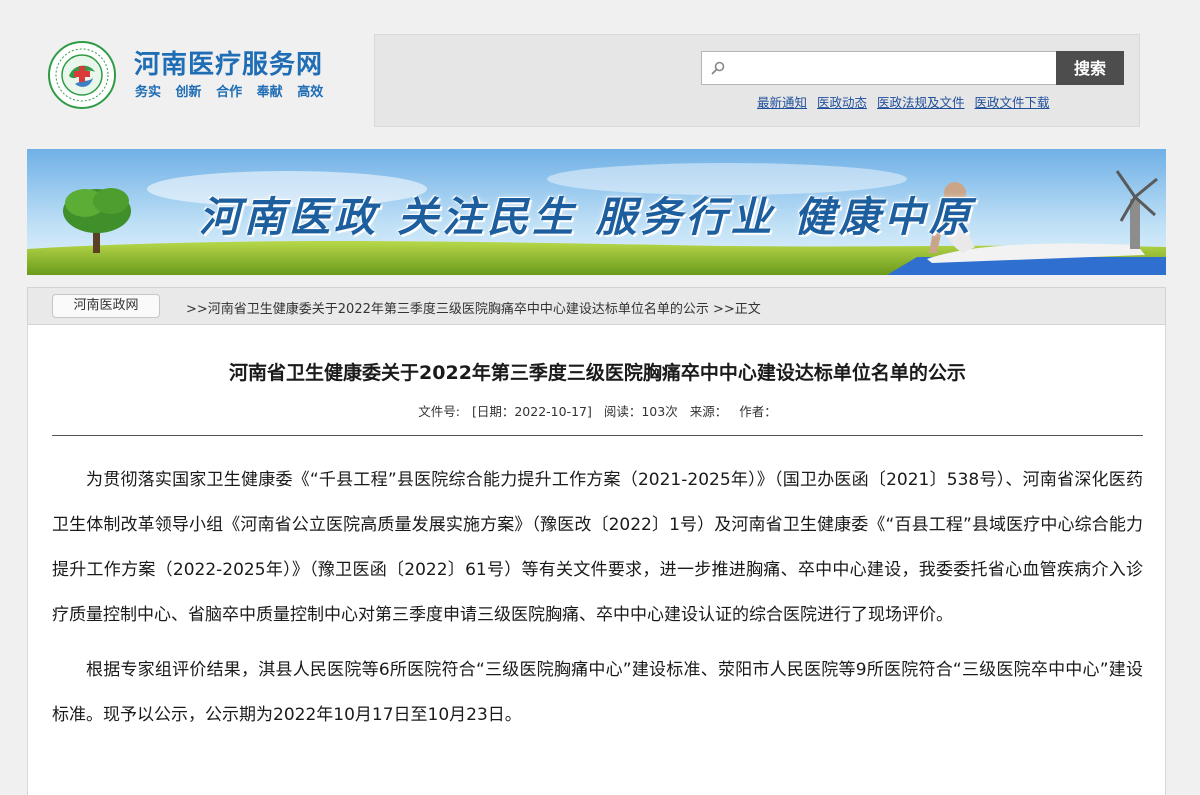 The height and width of the screenshot is (795, 1200). I want to click on meta-author: 作者：, so click(758, 411).